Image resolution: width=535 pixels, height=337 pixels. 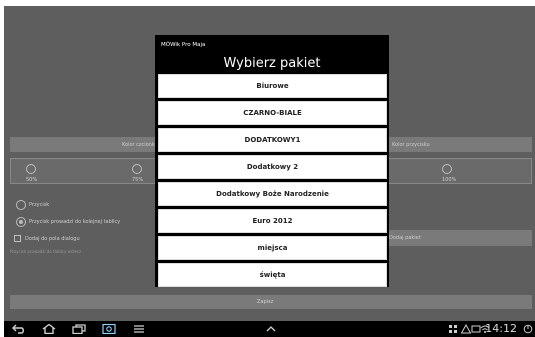 What do you see at coordinates (272, 63) in the screenshot?
I see `dialog-title: Wybierz pakiet` at bounding box center [272, 63].